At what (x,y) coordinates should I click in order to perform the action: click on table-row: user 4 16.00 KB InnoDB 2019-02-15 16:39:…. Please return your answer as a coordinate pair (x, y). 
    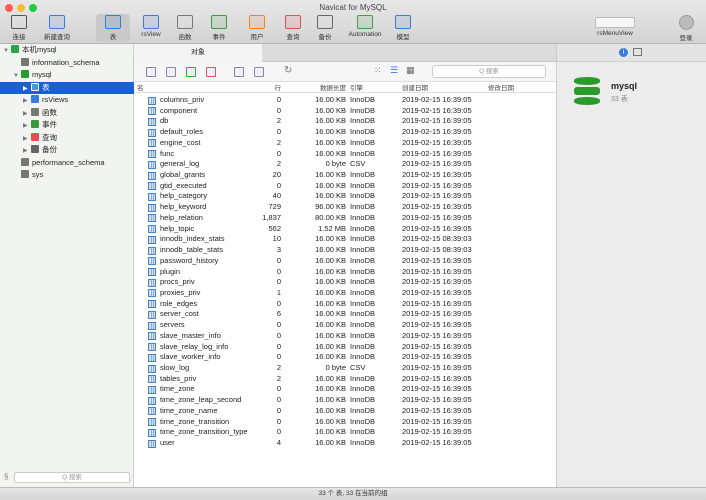
    Looking at the image, I should click on (345, 443).